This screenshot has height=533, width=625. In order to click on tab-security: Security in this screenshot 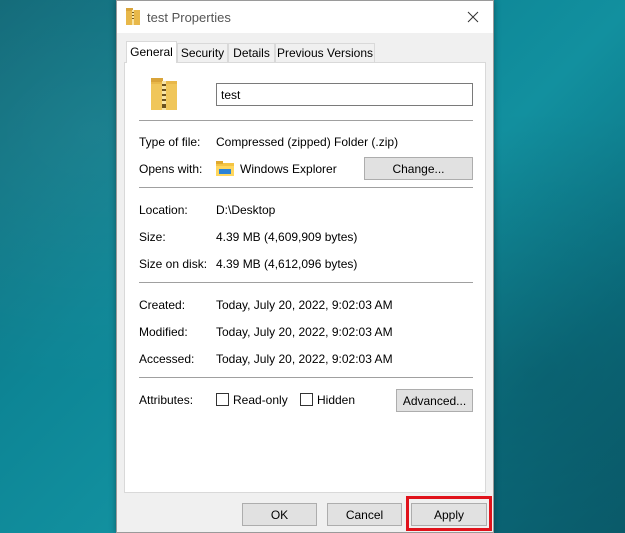, I will do `click(202, 52)`.